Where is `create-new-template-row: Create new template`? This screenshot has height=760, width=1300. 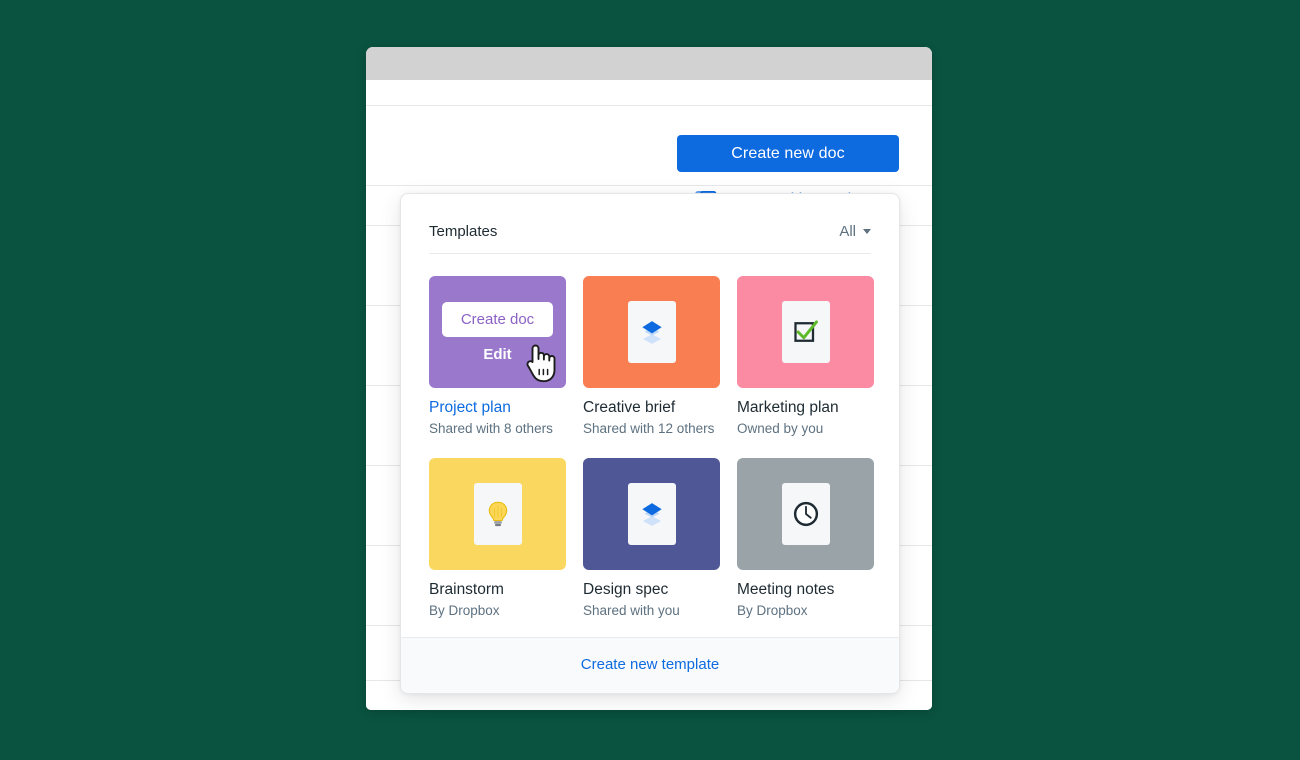
create-new-template-row: Create new template is located at coordinates (650, 664).